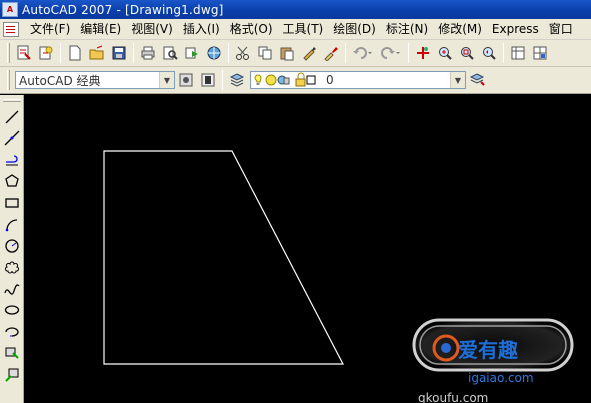 The width and height of the screenshot is (591, 403). Describe the element at coordinates (119, 53) in the screenshot. I see `save-icon` at that location.